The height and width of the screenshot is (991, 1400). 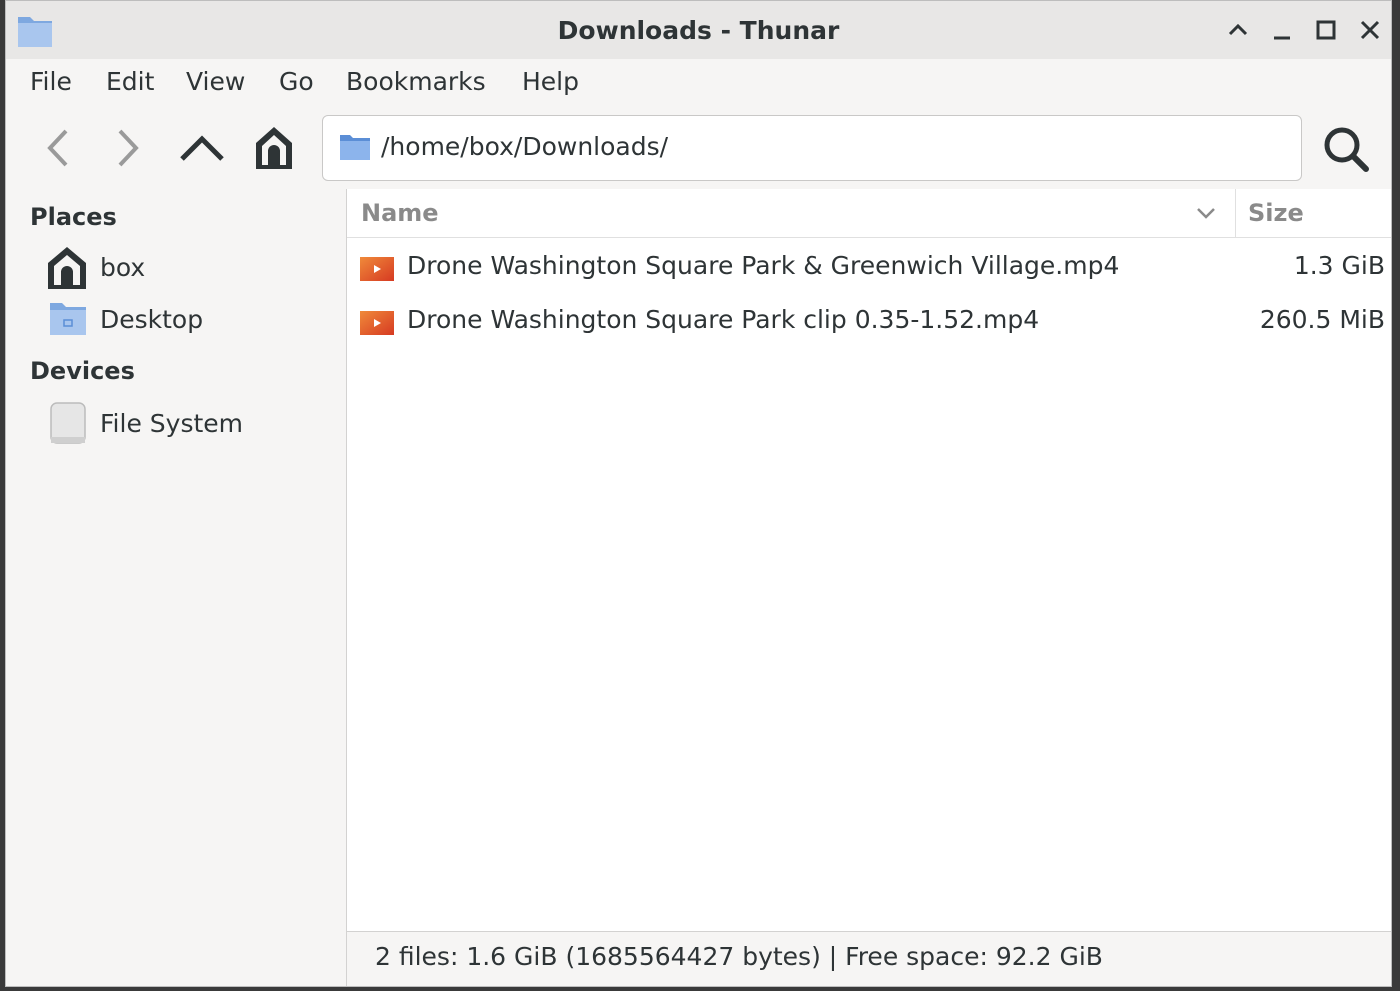 I want to click on search-button, so click(x=1346, y=148).